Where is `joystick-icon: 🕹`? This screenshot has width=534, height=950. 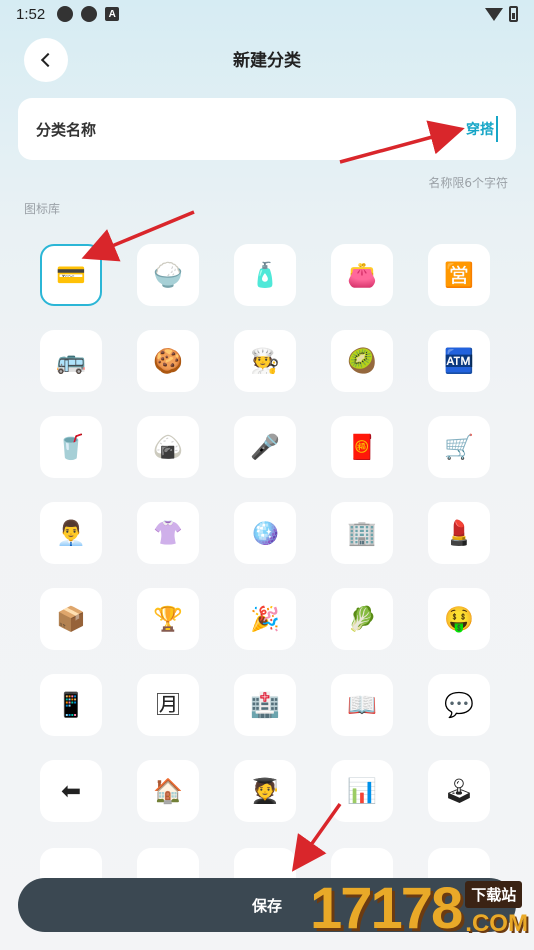 joystick-icon: 🕹 is located at coordinates (459, 791).